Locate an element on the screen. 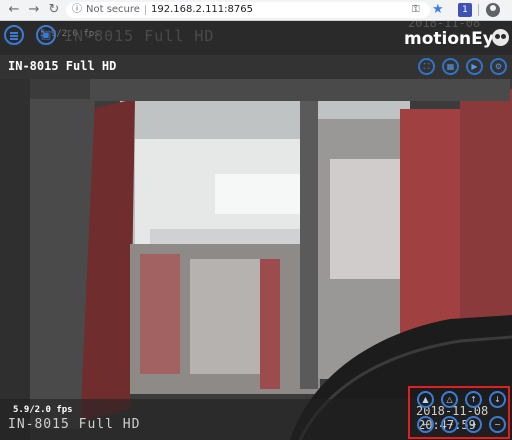 This screenshot has height=440, width=512. info-icon: ⓘ is located at coordinates (77, 10).